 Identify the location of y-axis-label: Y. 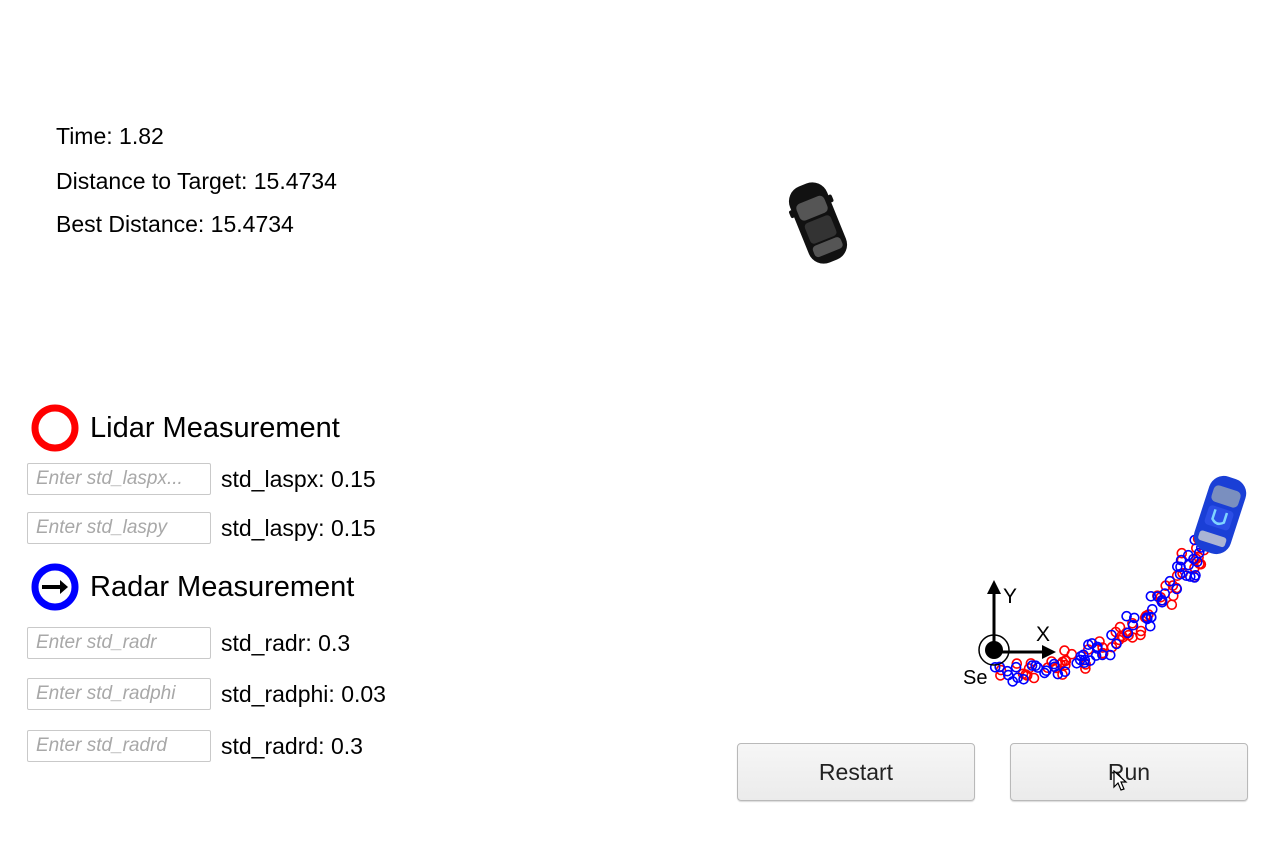
(1010, 596).